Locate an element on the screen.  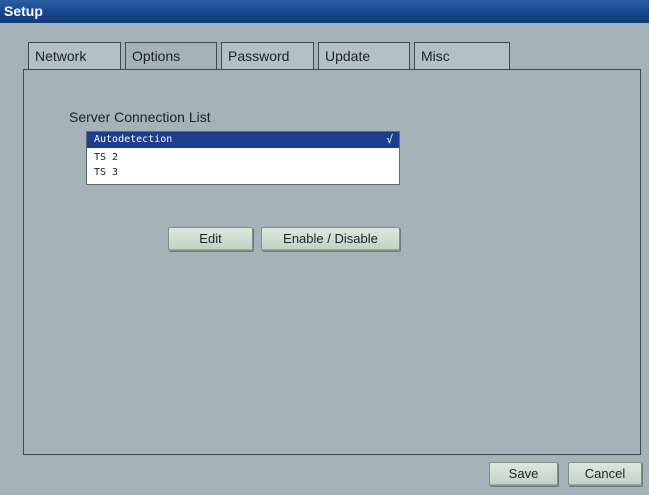
server-connection-list: Autodetection √ TS 2 TS 3 is located at coordinates (243, 158).